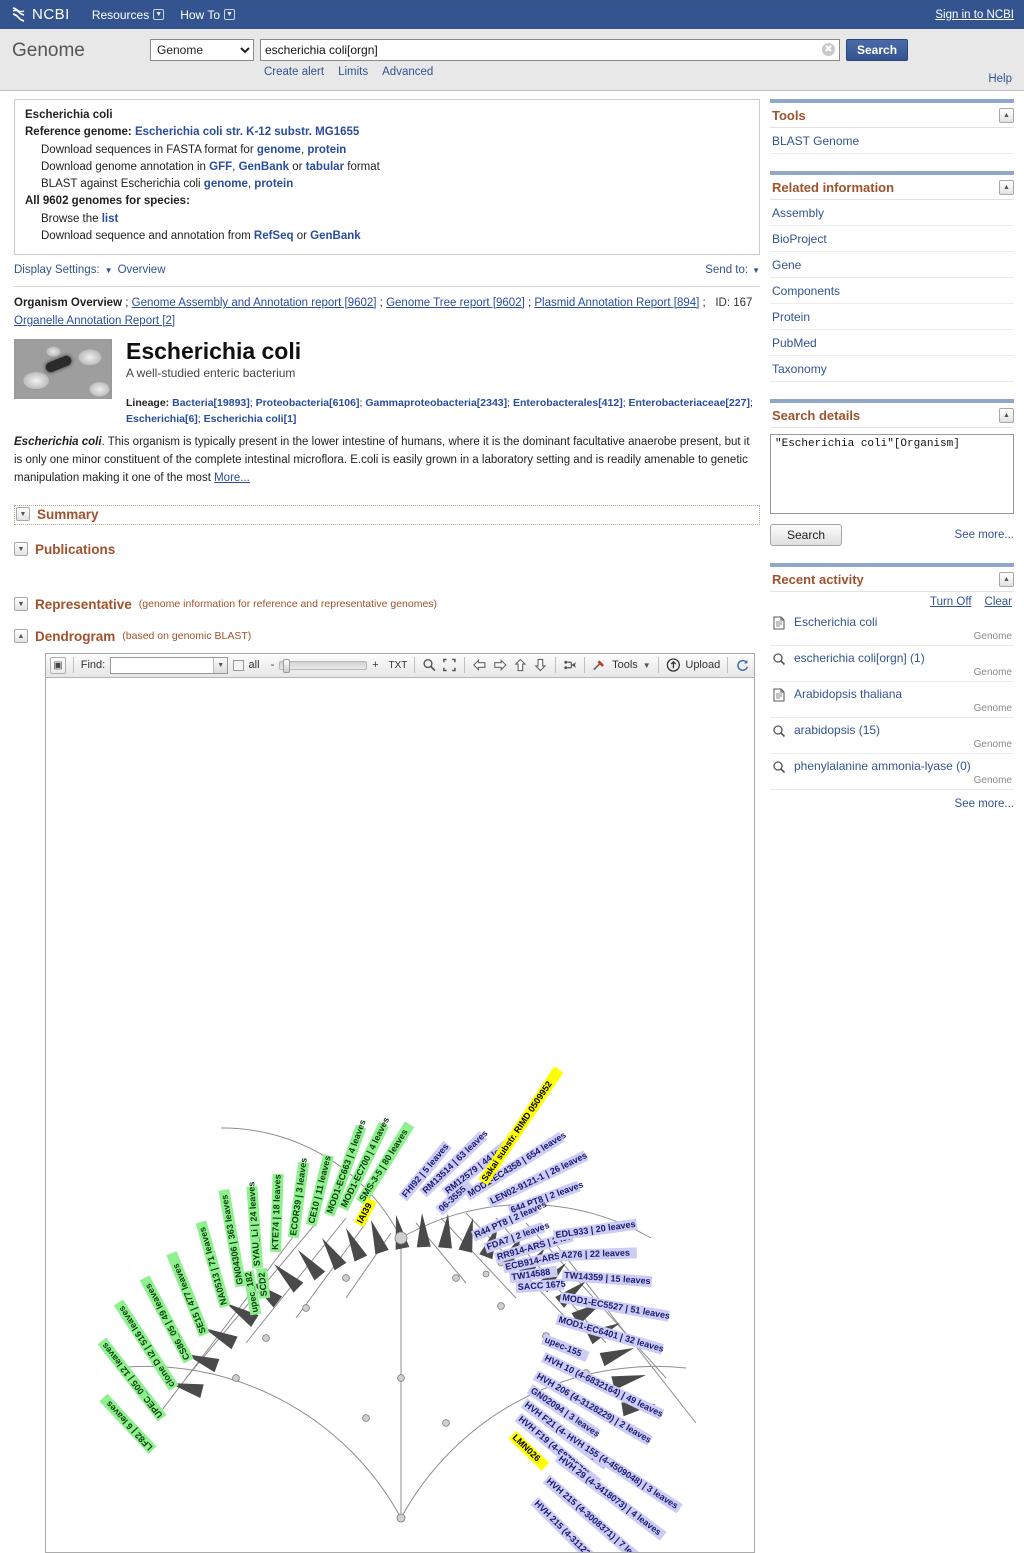 The width and height of the screenshot is (1024, 1553). Describe the element at coordinates (848, 694) in the screenshot. I see `recent-activity-label: Arabidopsis thaliana` at that location.